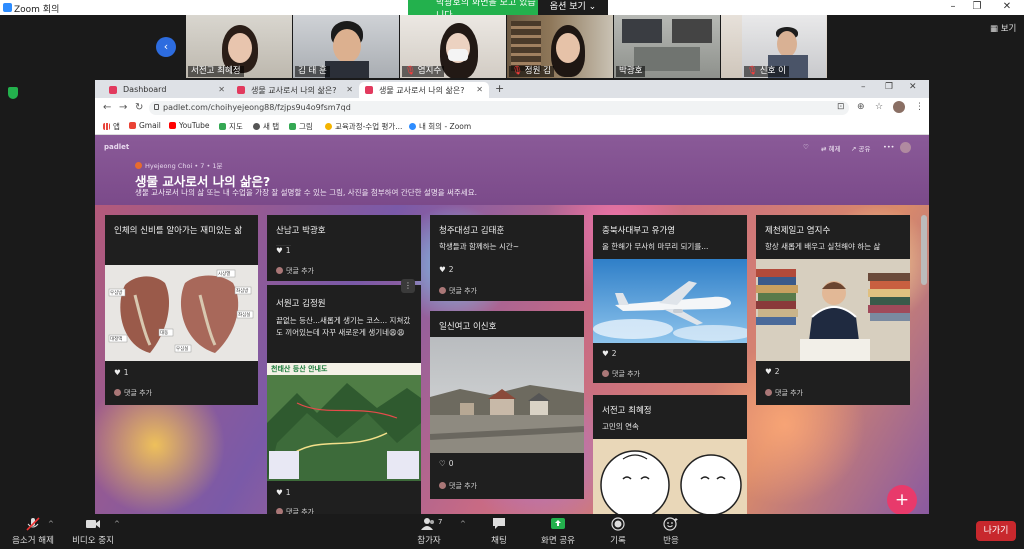 The width and height of the screenshot is (1024, 549). I want to click on tab-padlet-1: 생물 교사로서 나의 삶은? ✕, so click(295, 90).